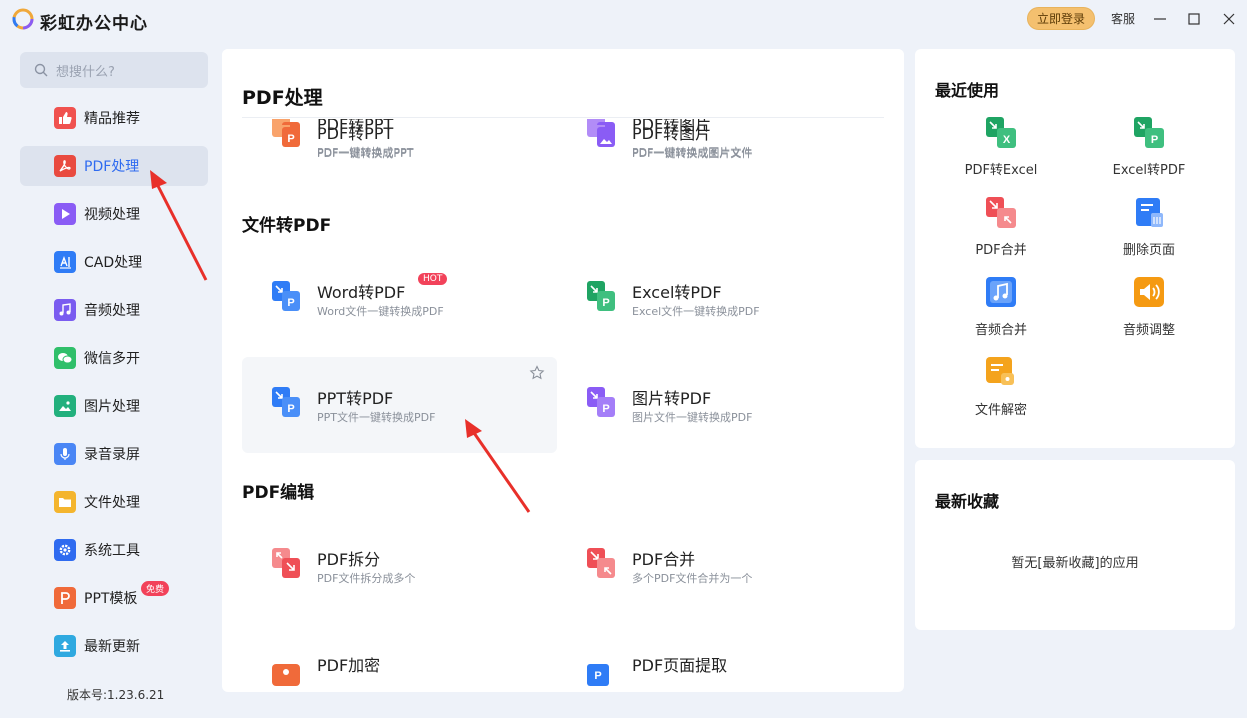 The image size is (1247, 718). Describe the element at coordinates (563, 117) in the screenshot. I see `header-divider` at that location.